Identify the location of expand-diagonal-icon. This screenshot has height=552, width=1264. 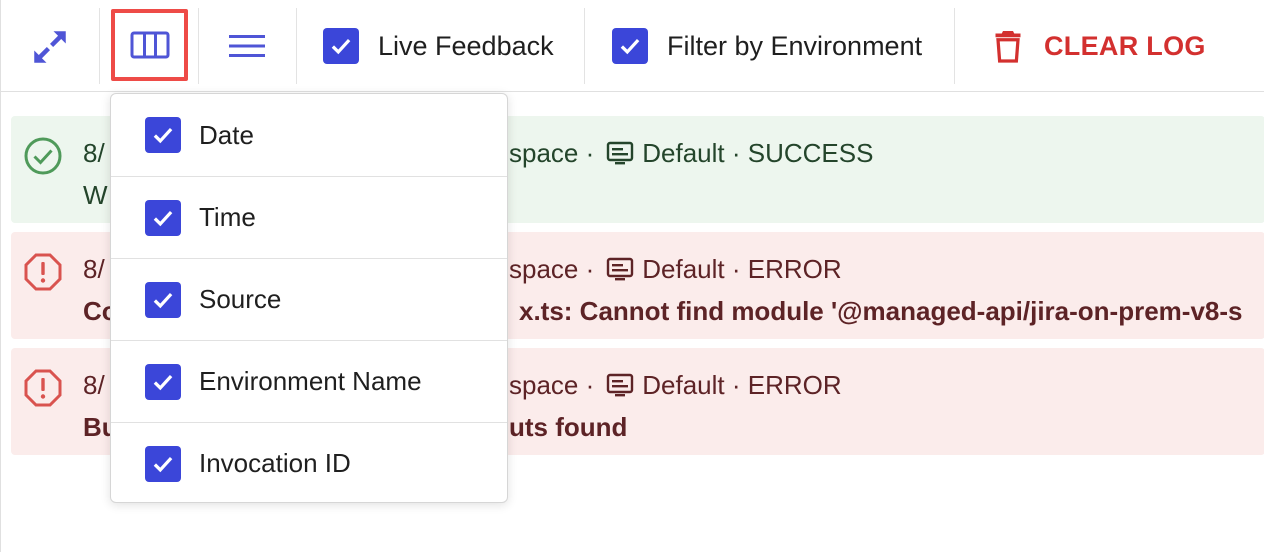
(50, 47).